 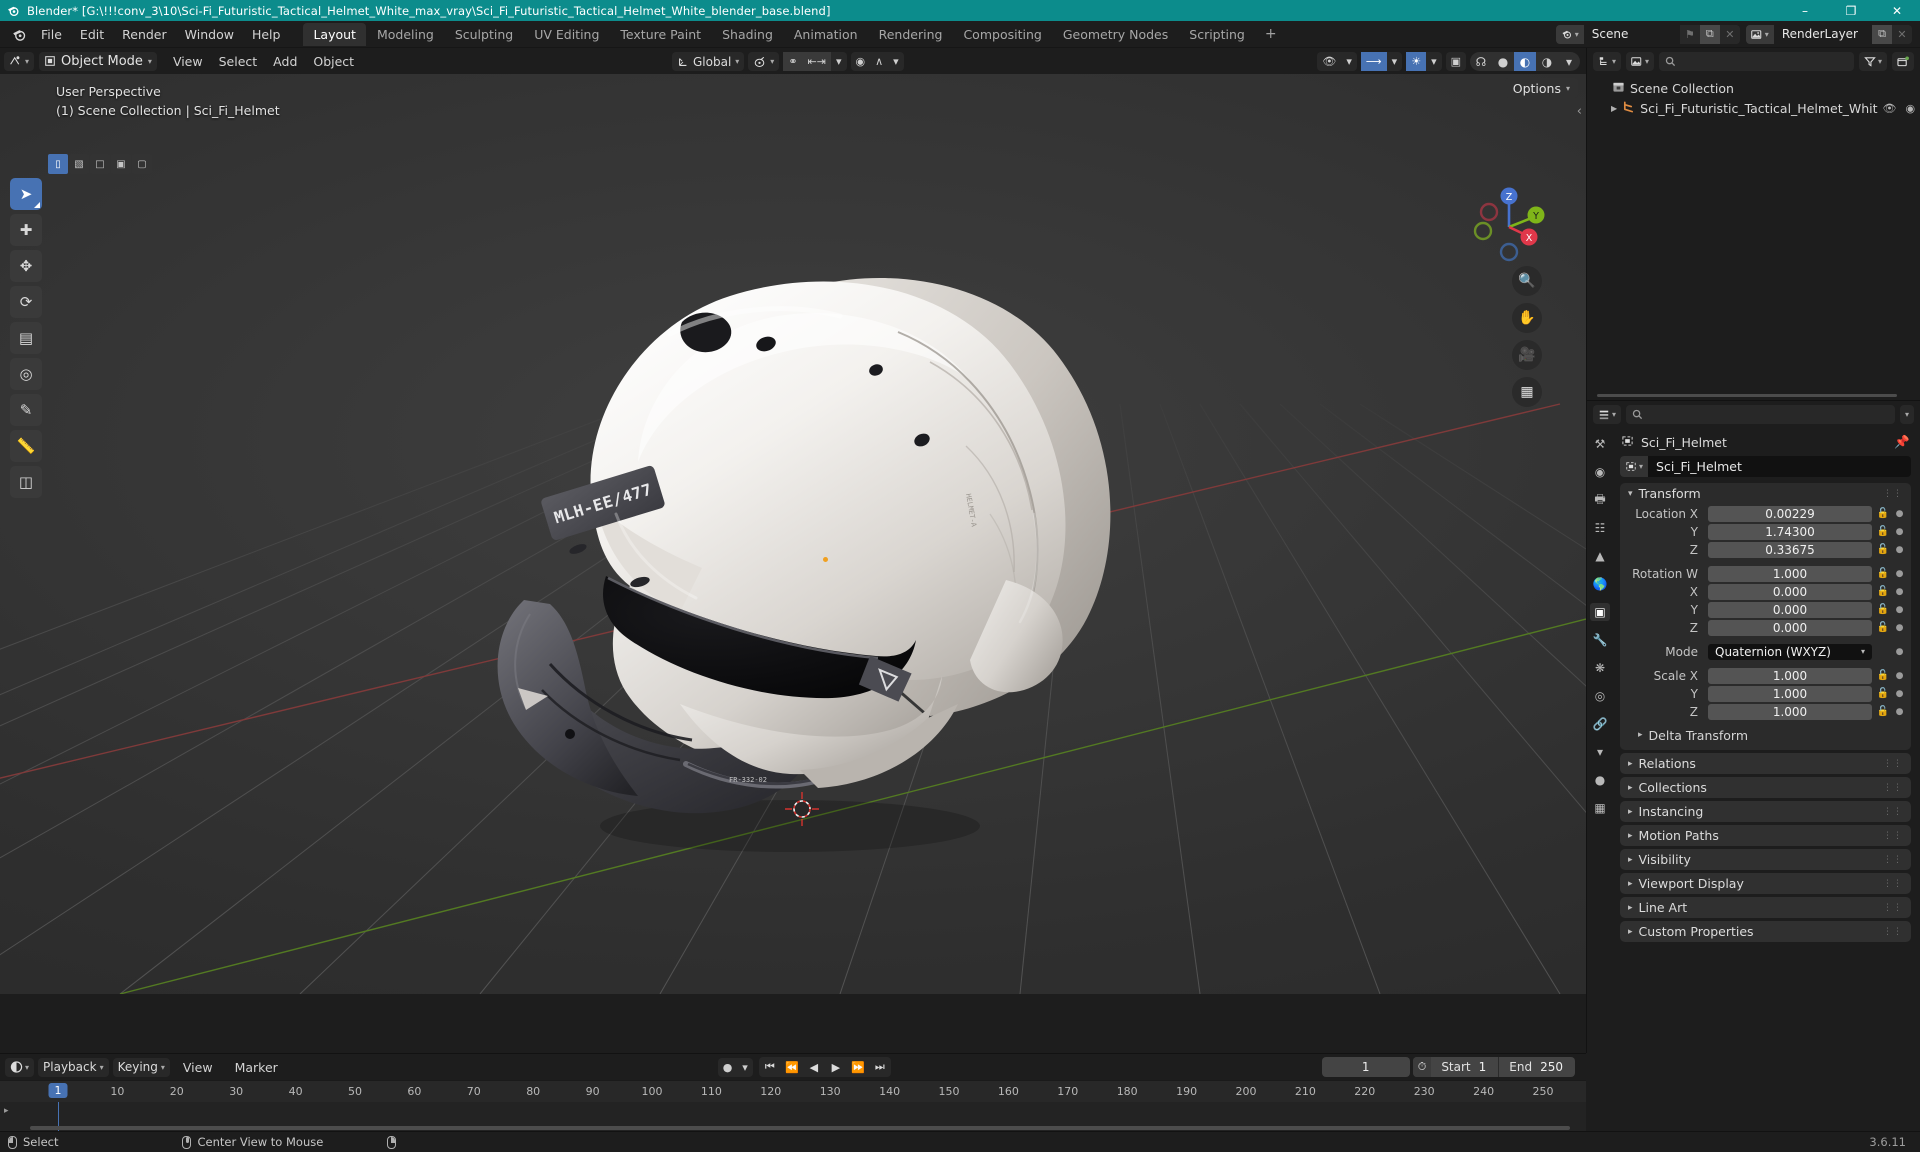 I want to click on rotation-z-animate-icon: ●, so click(x=1899, y=628).